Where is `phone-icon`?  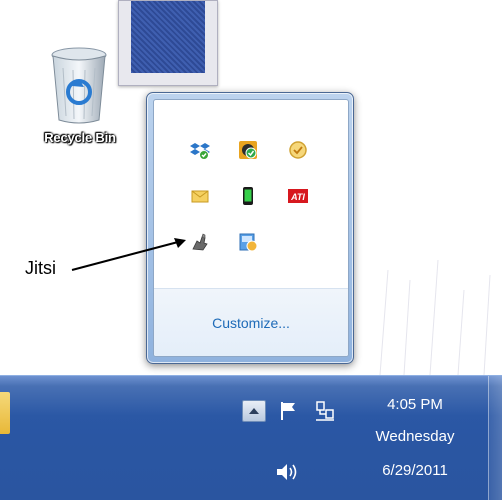
phone-icon is located at coordinates (248, 196).